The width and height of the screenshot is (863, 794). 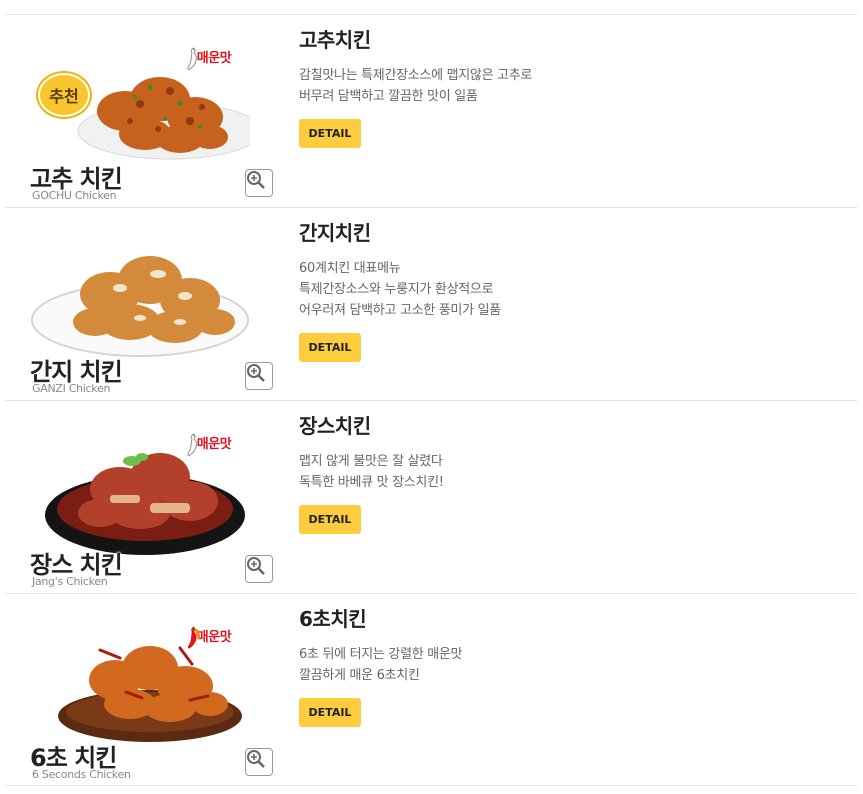 I want to click on thumb-subtitle: GANZI Chicken, so click(x=71, y=388).